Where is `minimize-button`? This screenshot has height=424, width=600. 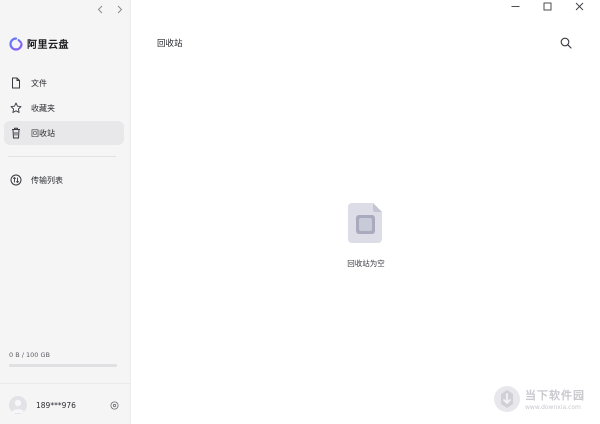 minimize-button is located at coordinates (515, 6).